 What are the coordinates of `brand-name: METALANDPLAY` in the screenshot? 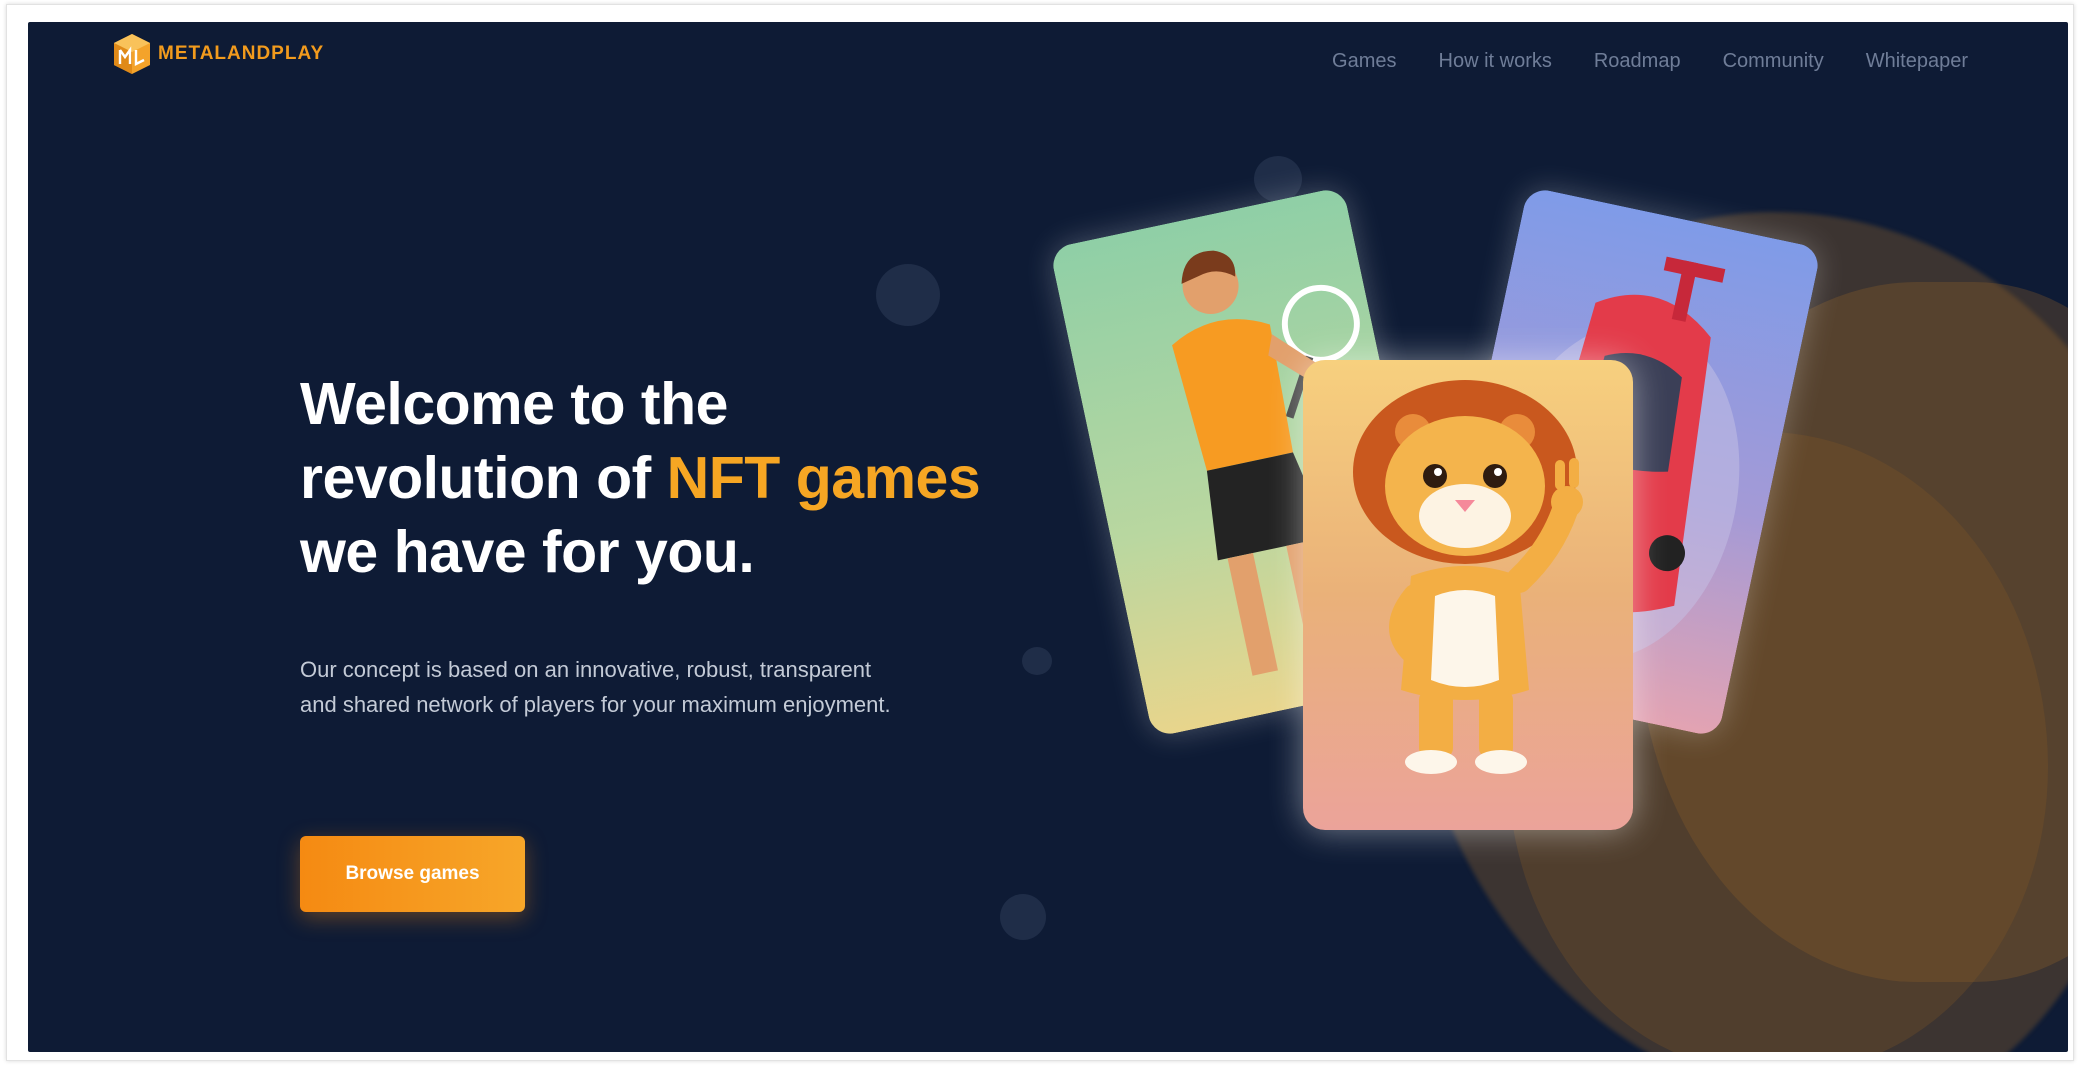 It's located at (241, 53).